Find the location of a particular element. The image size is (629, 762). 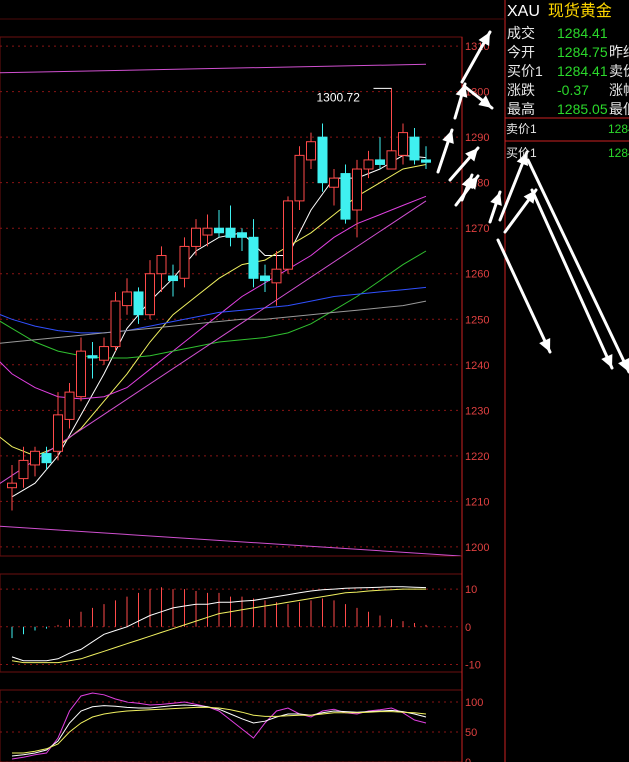

quote-title: XAU 现货黄金 is located at coordinates (559, 12).